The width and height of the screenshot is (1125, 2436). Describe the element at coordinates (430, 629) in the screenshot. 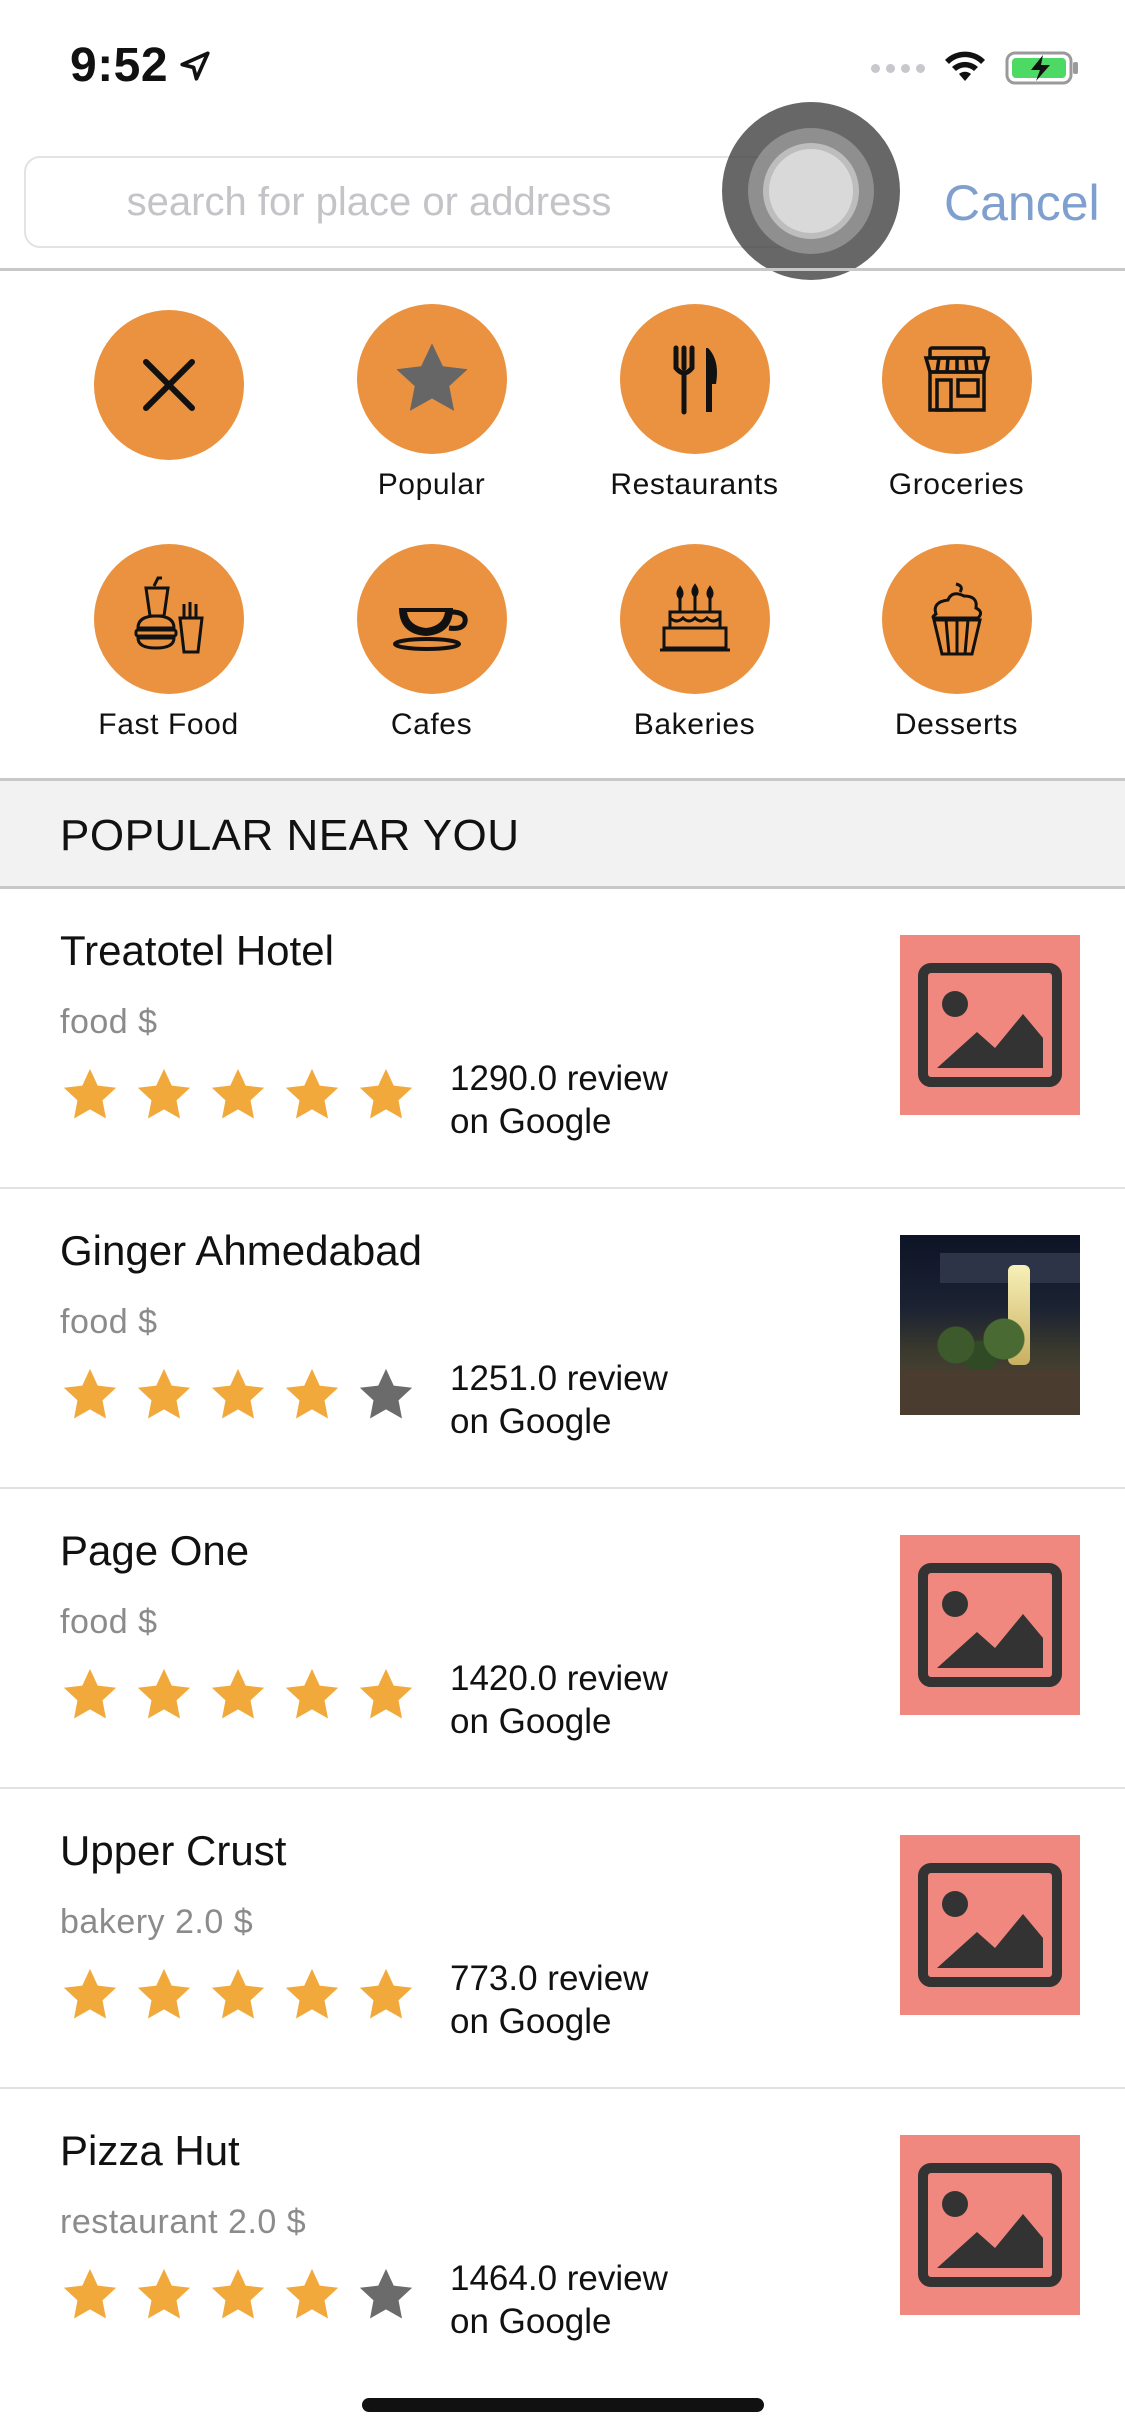

I see `coffee-cup-icon` at that location.